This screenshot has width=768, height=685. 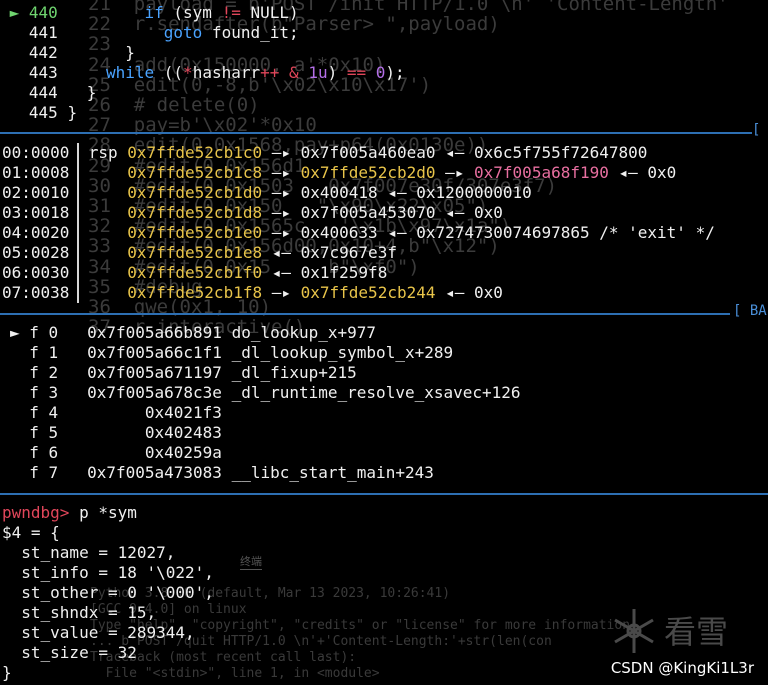 What do you see at coordinates (31, 532) in the screenshot?
I see `console-output-line: $4 = {` at bounding box center [31, 532].